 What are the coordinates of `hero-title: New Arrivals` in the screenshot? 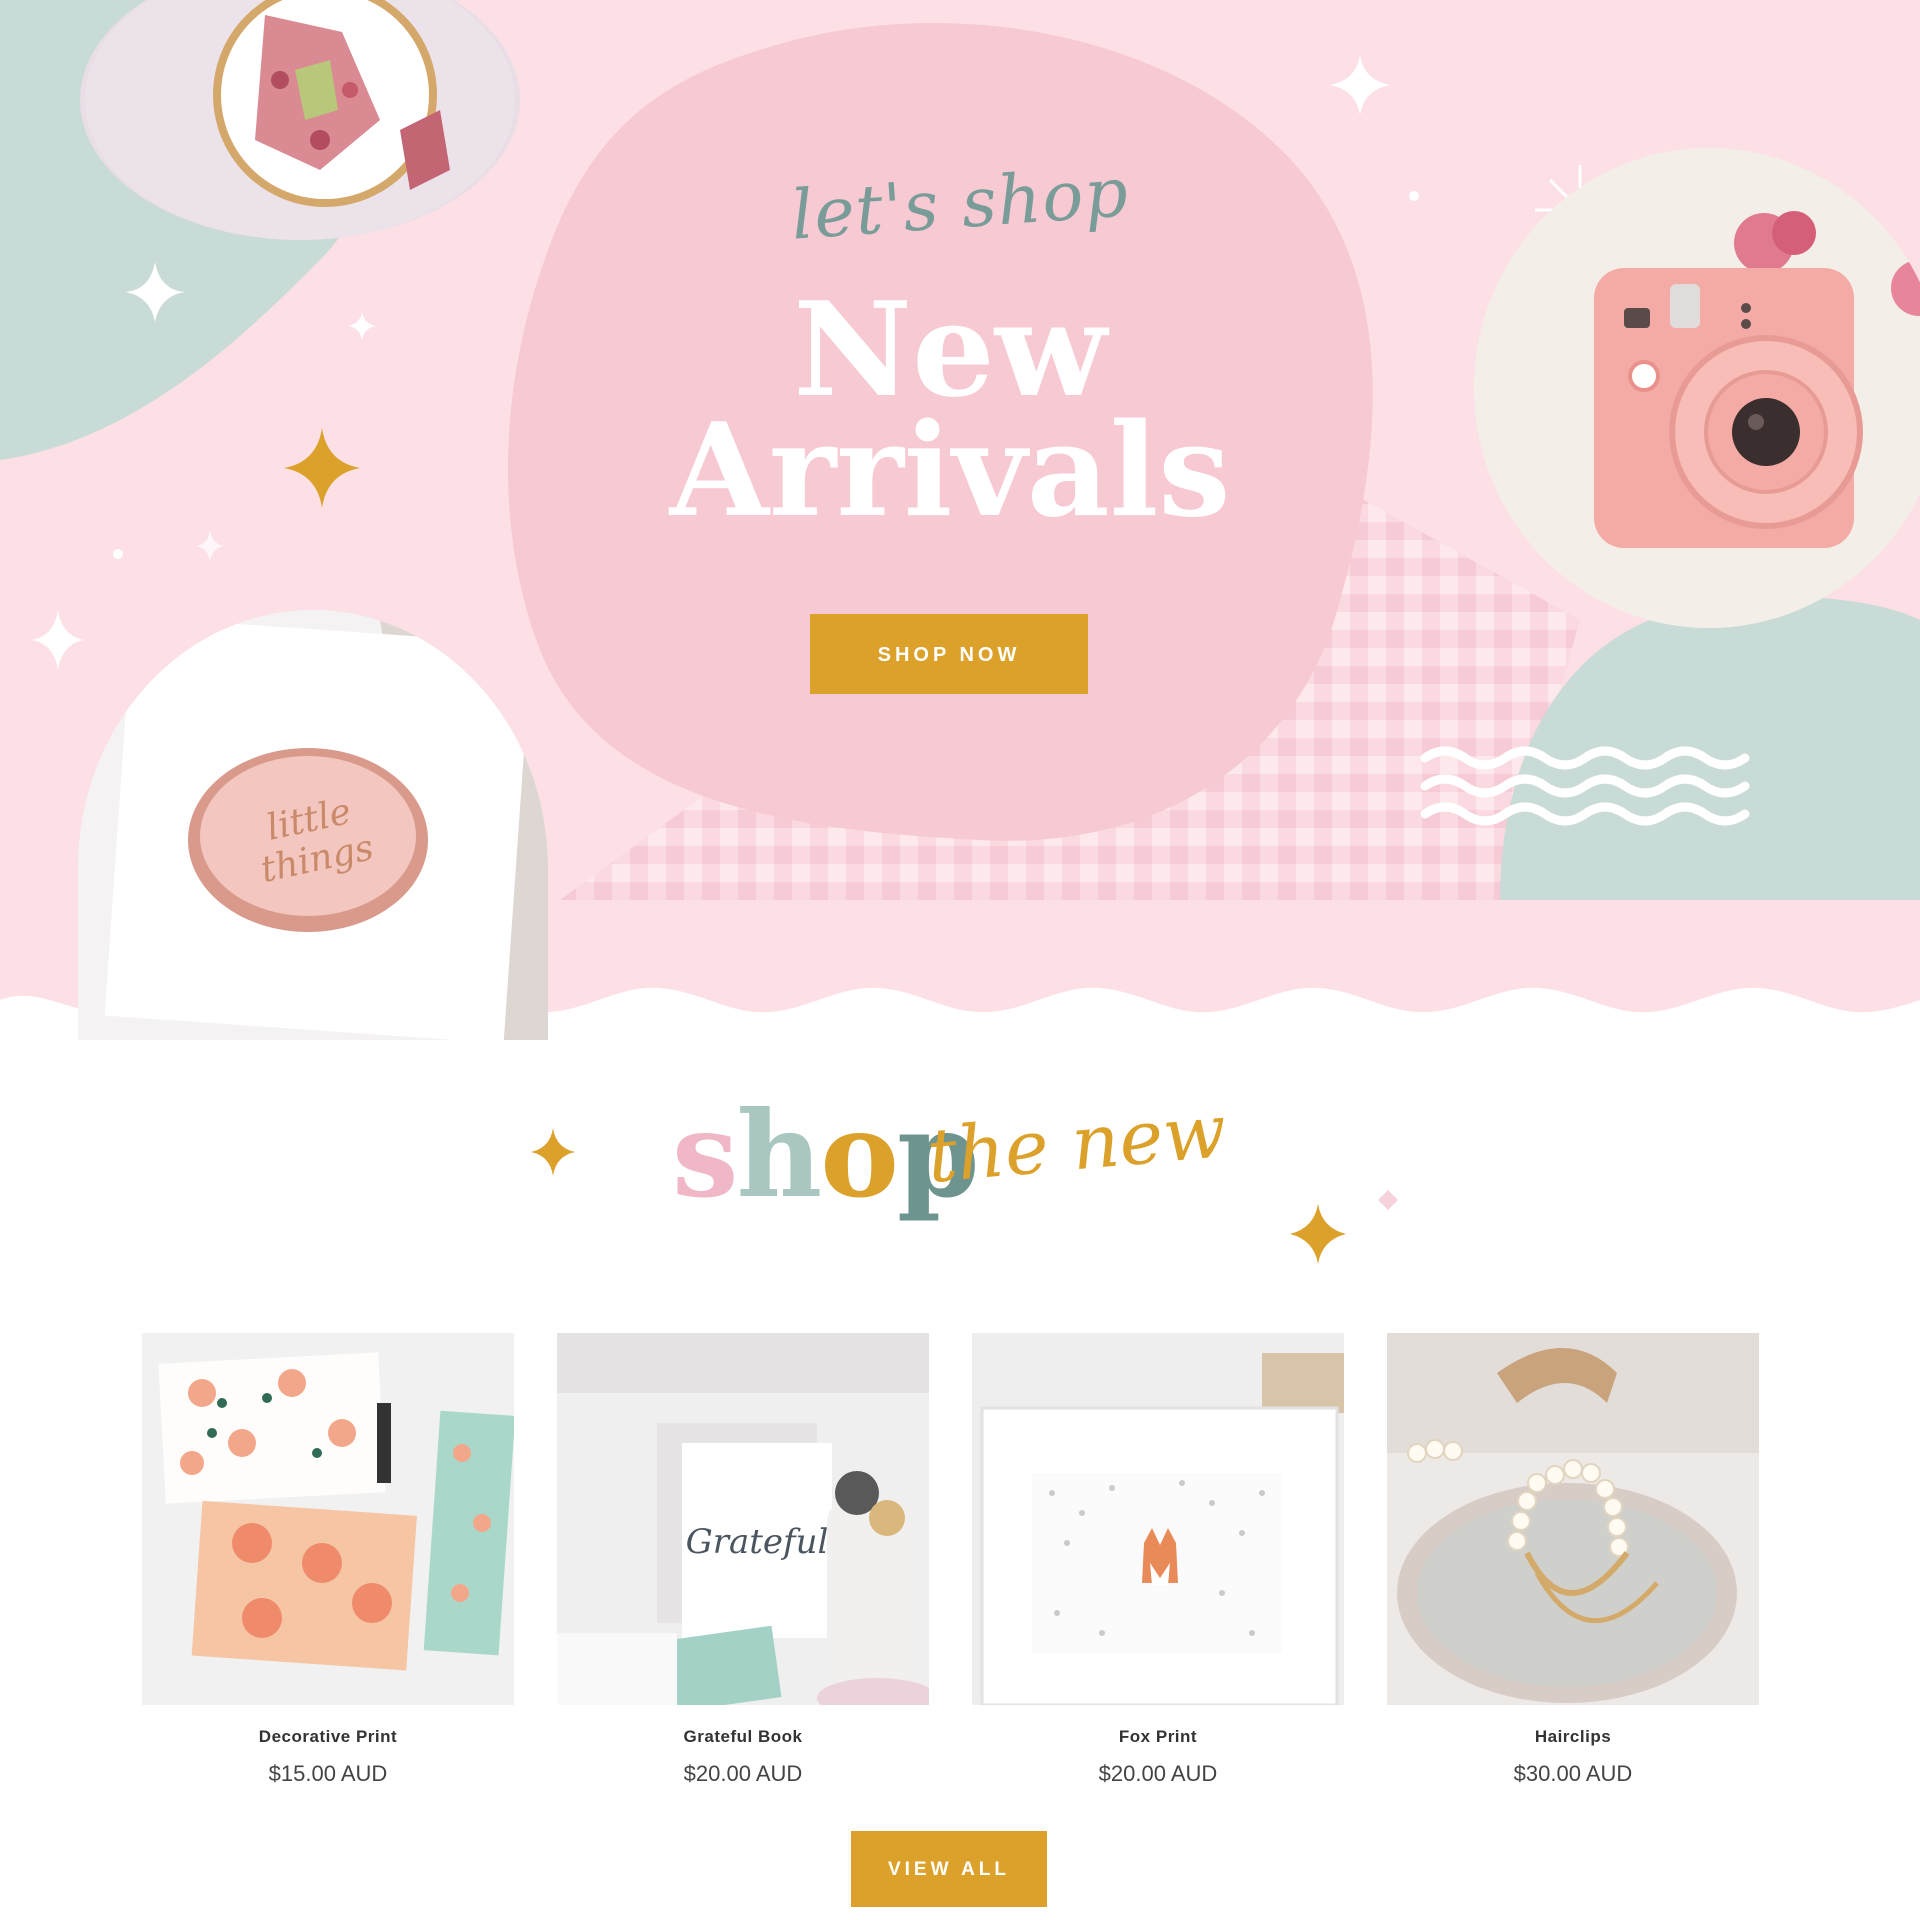 It's located at (950, 415).